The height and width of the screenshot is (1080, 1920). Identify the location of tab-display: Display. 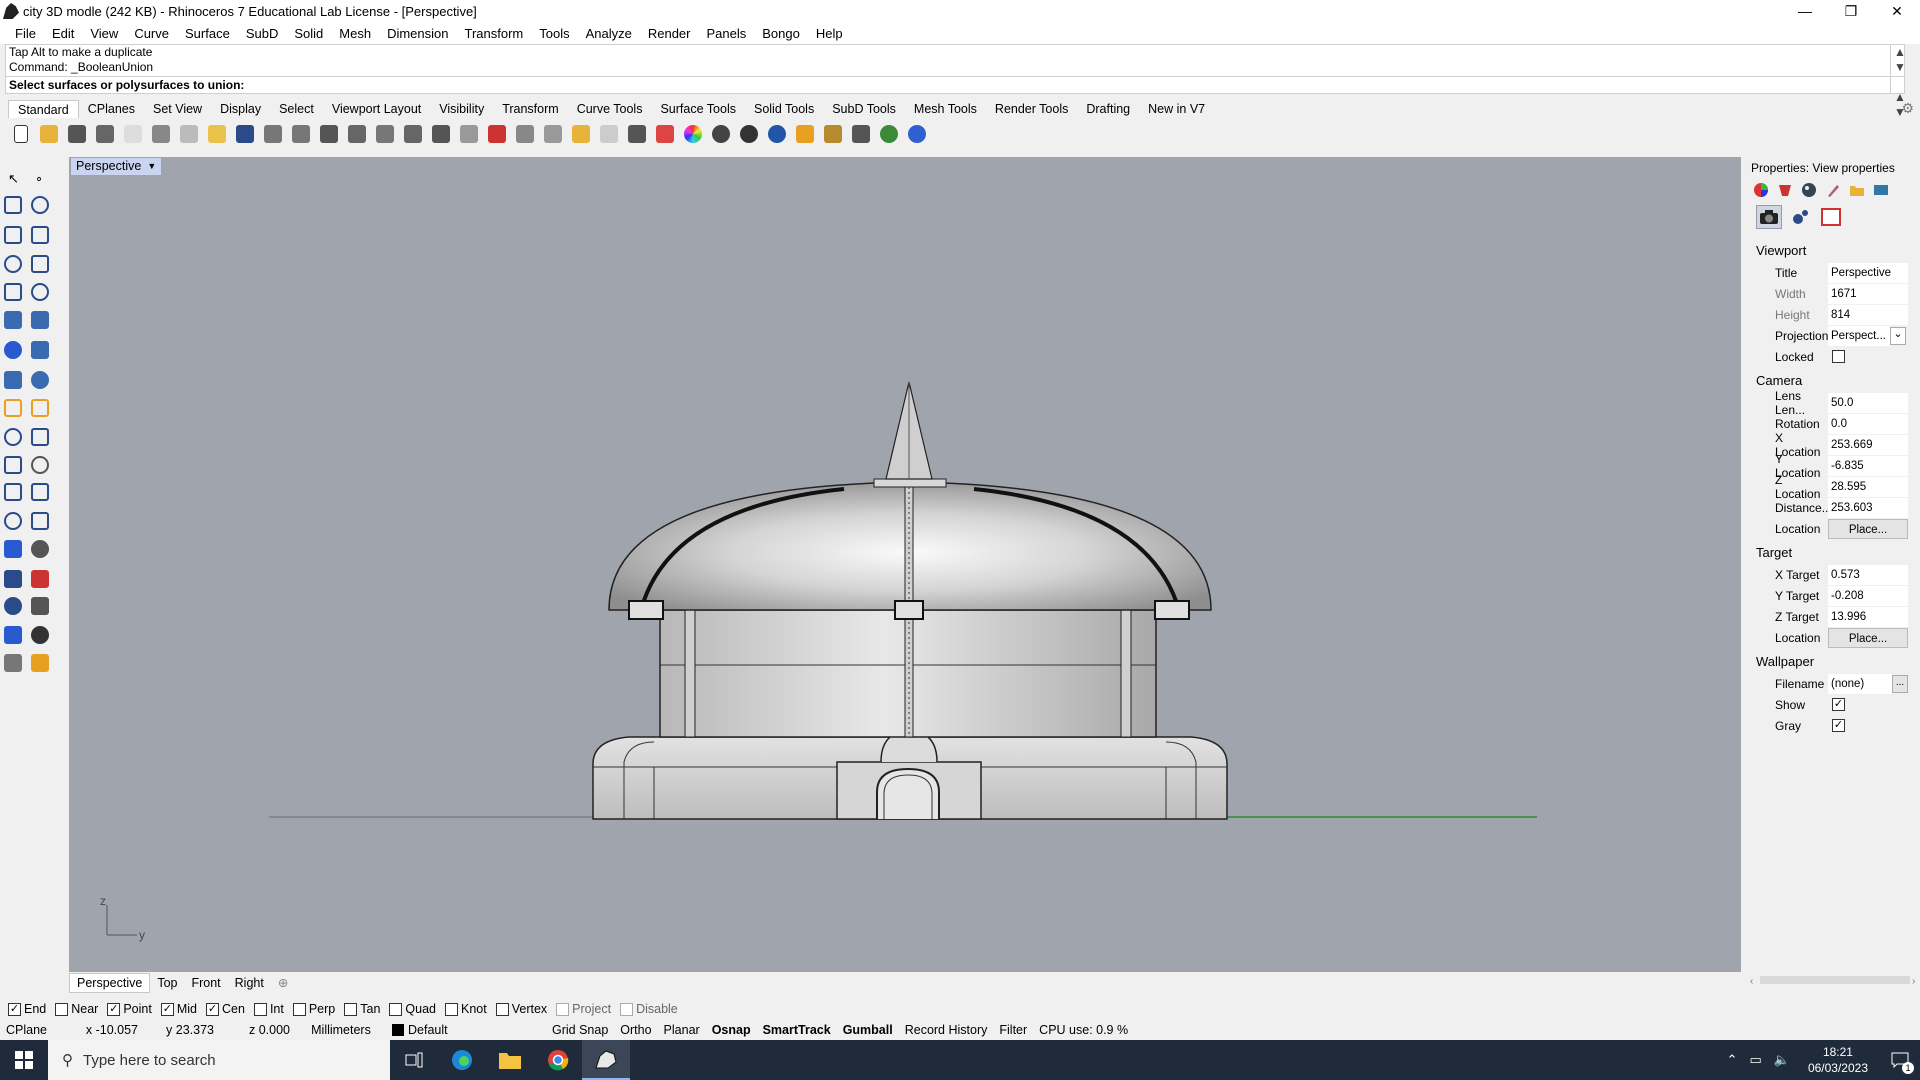
(240, 109).